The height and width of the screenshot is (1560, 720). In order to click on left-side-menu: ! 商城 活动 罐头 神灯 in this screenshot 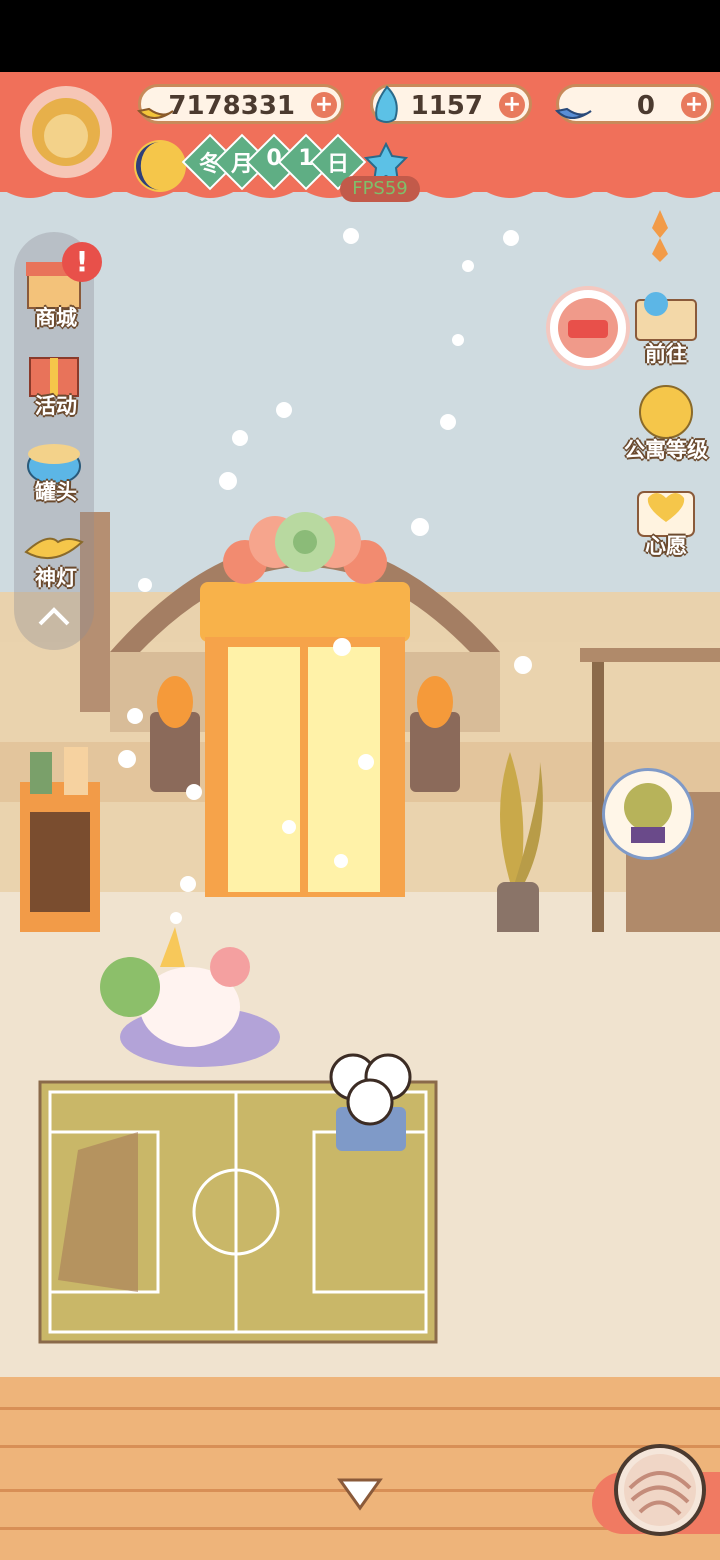, I will do `click(58, 441)`.